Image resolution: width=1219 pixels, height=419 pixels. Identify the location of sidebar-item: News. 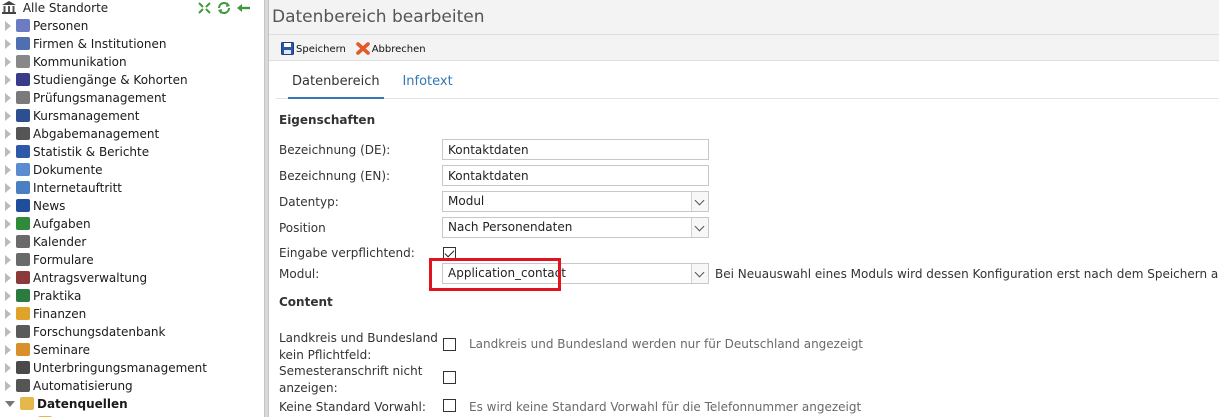
(132, 206).